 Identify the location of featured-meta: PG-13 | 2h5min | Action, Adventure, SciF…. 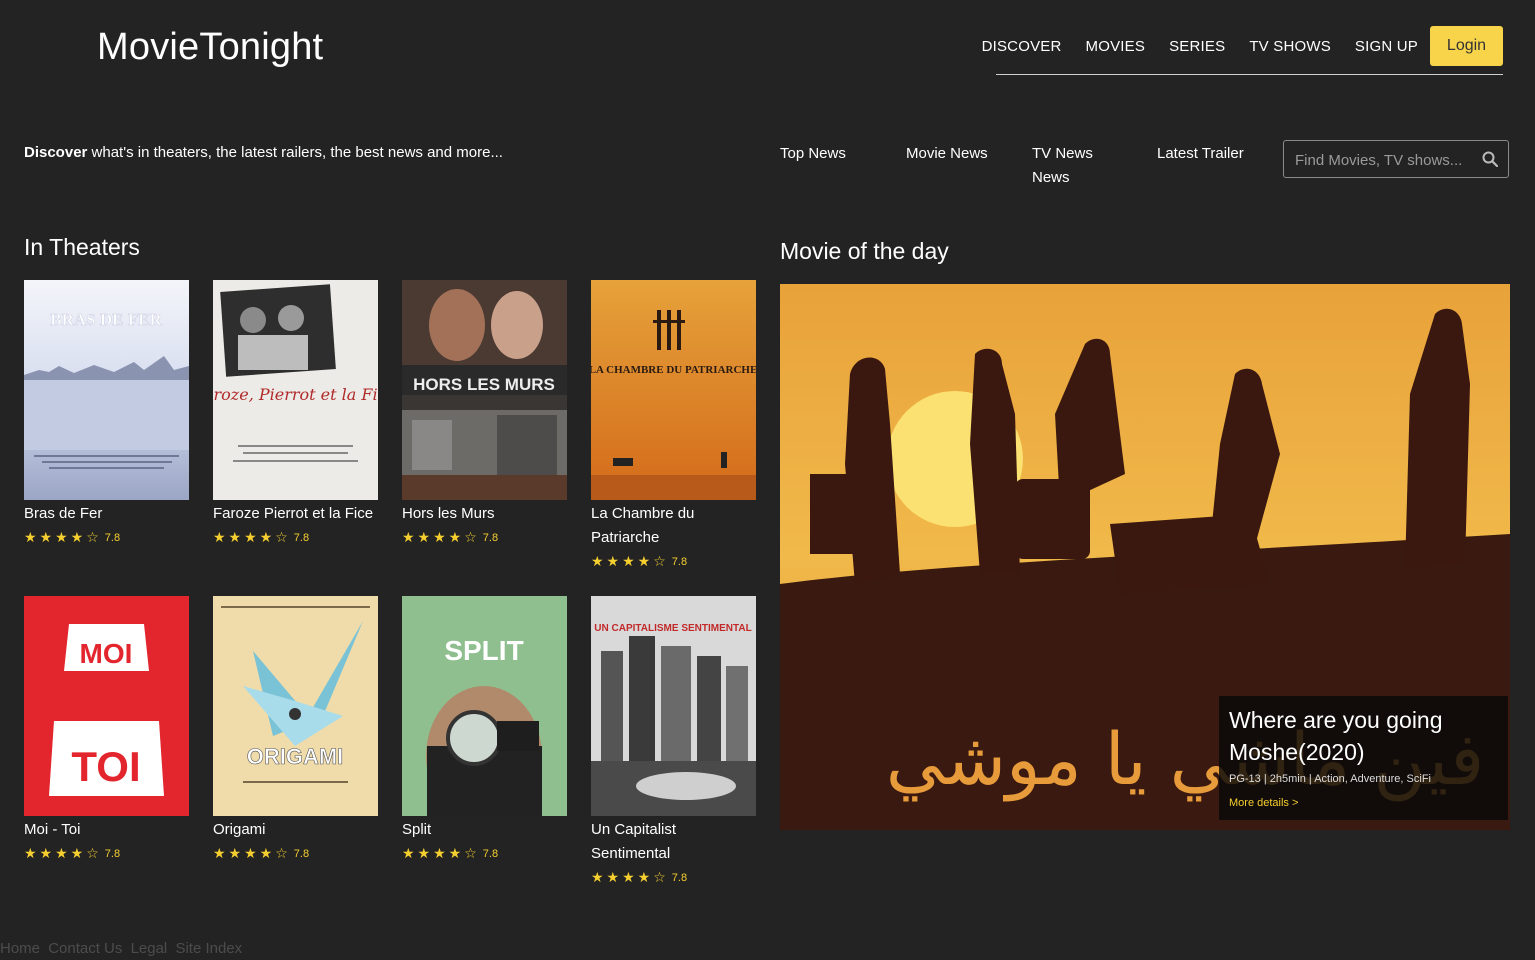
(1330, 779).